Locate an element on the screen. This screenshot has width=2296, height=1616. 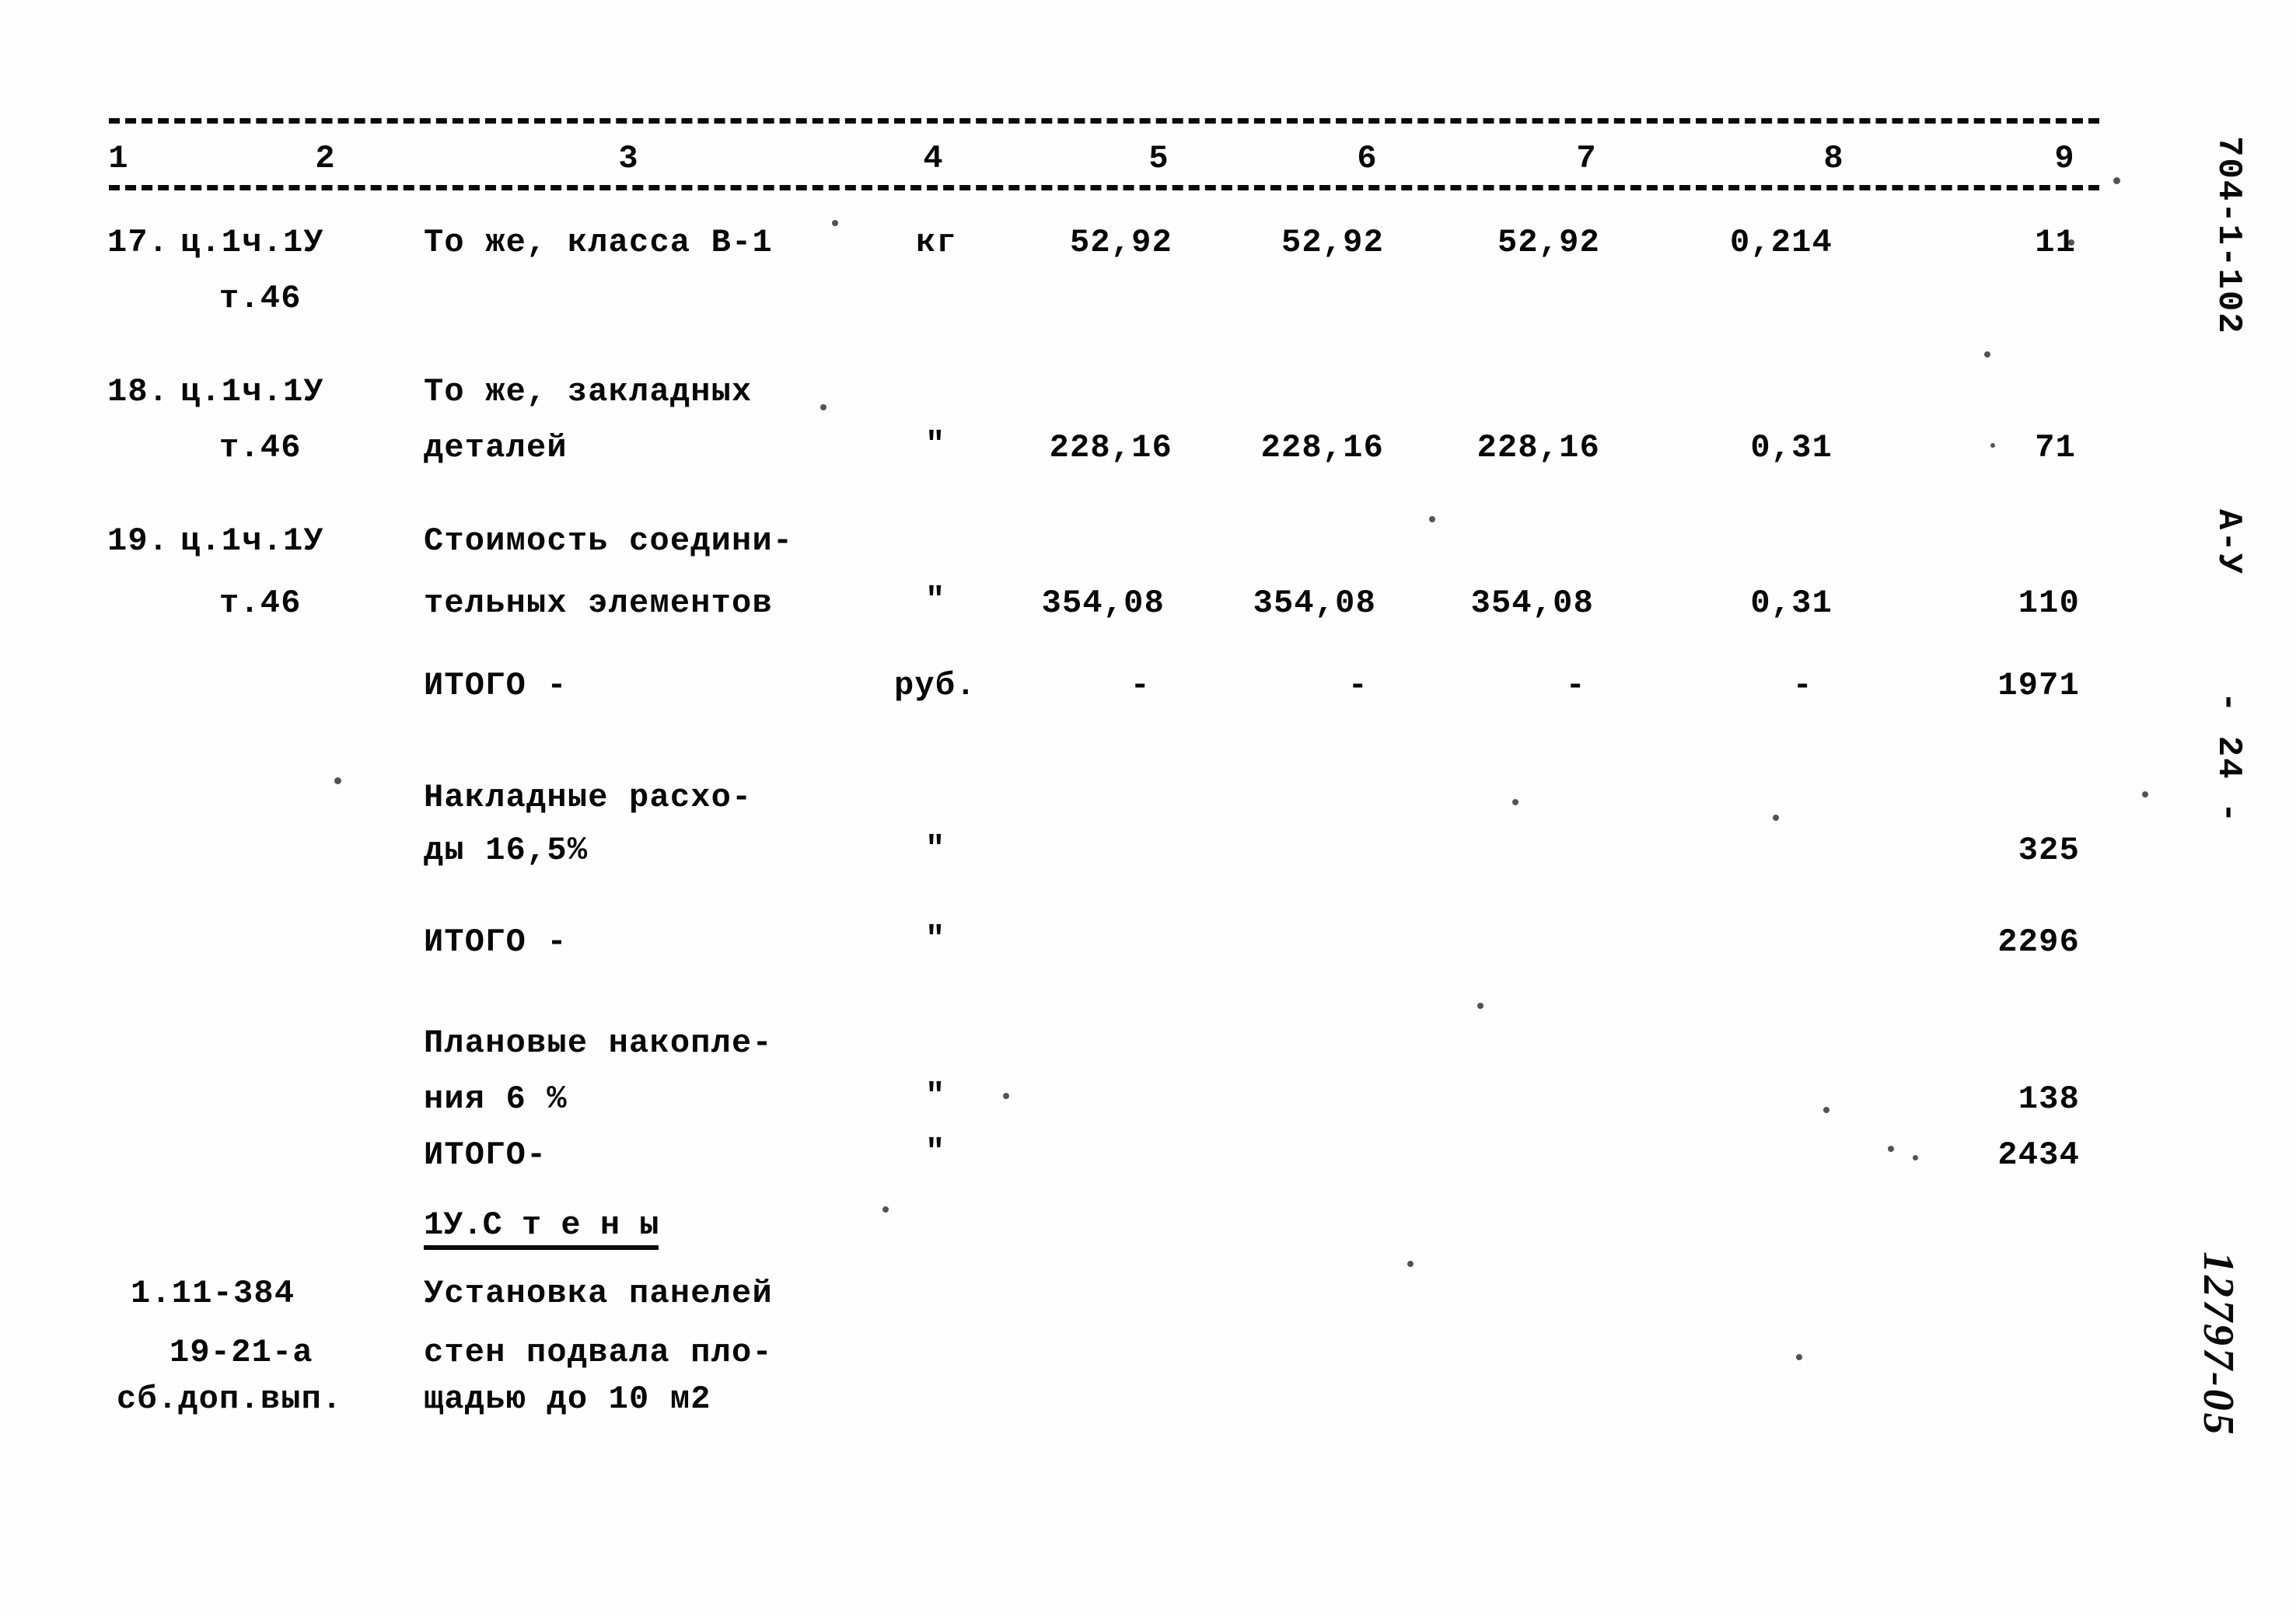
column-header-4: 4 is located at coordinates (933, 158).